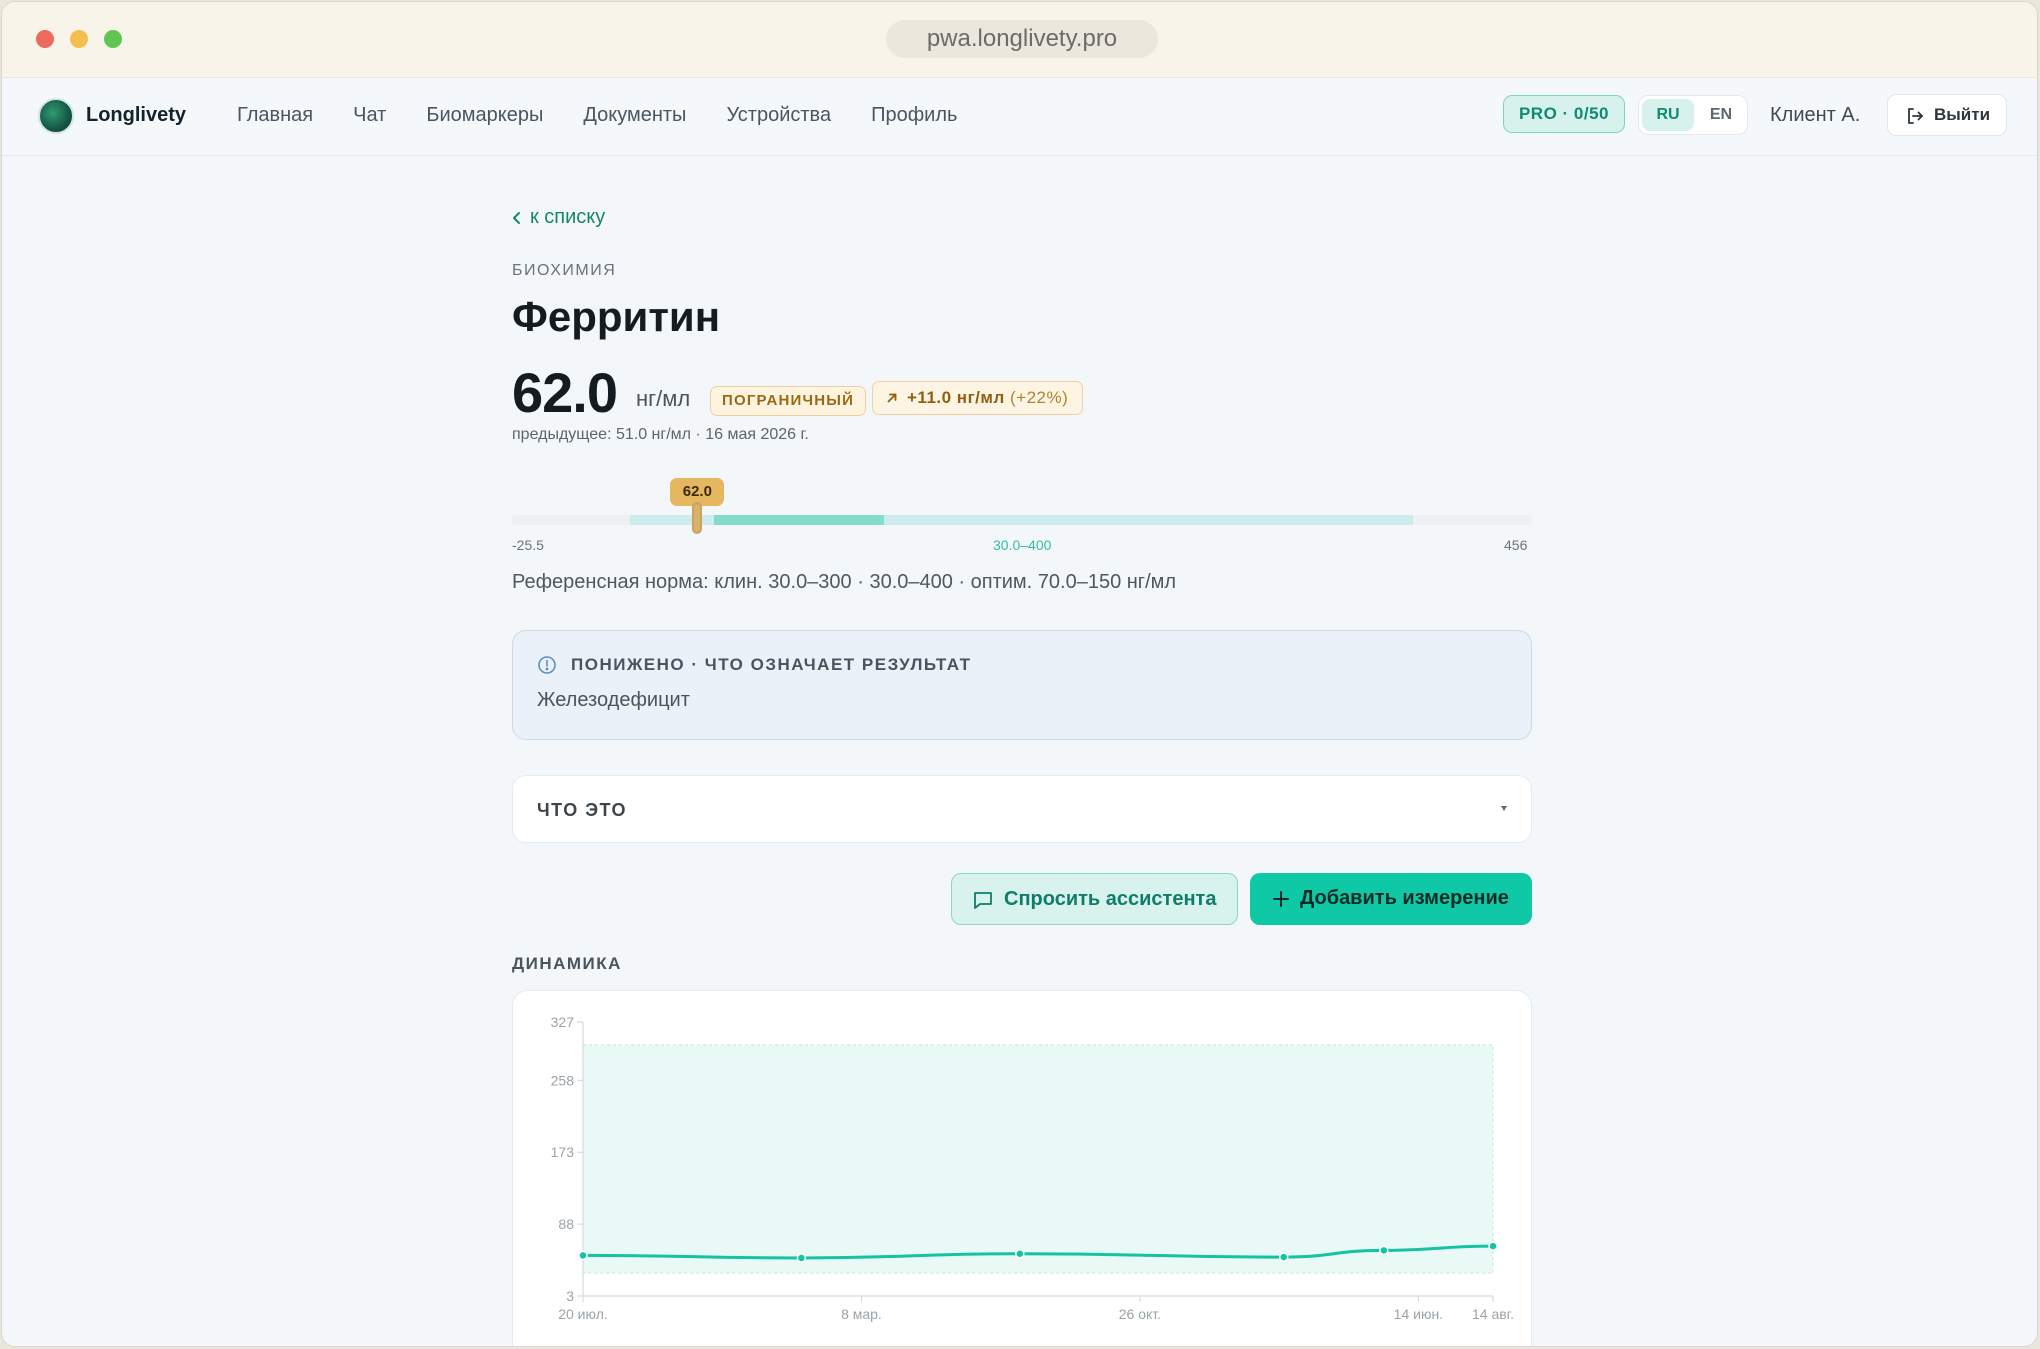  Describe the element at coordinates (563, 1022) in the screenshot. I see `y-tick-label: 327` at that location.